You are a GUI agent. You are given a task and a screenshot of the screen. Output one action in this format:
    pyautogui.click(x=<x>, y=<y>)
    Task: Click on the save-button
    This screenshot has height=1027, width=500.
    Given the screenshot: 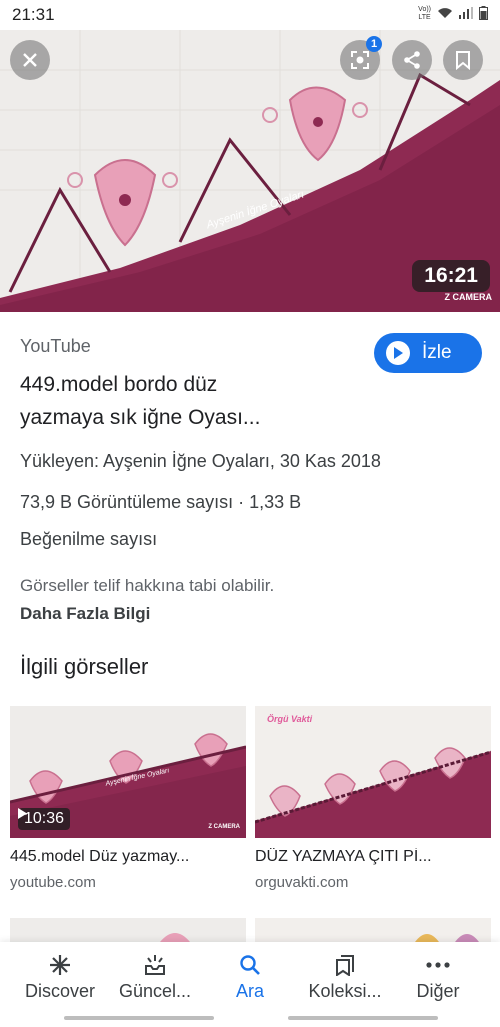 What is the action you would take?
    pyautogui.click(x=463, y=60)
    